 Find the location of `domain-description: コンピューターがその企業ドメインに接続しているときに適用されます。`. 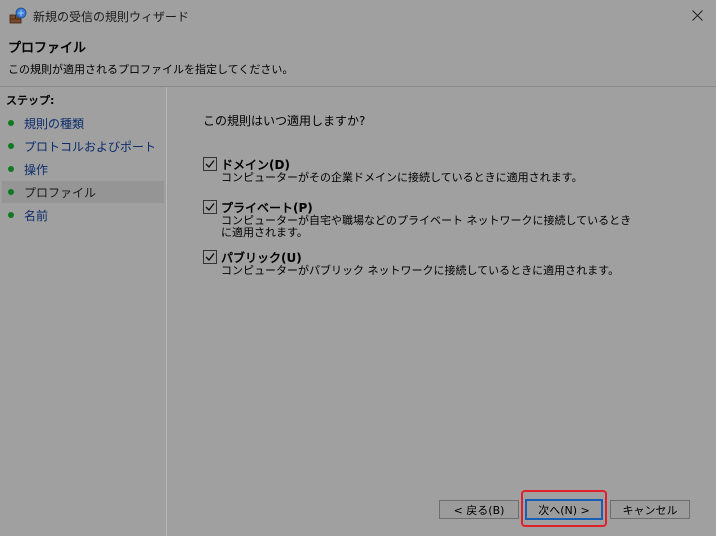

domain-description: コンピューターがその企業ドメインに接続しているときに適用されます。 is located at coordinates (402, 177).